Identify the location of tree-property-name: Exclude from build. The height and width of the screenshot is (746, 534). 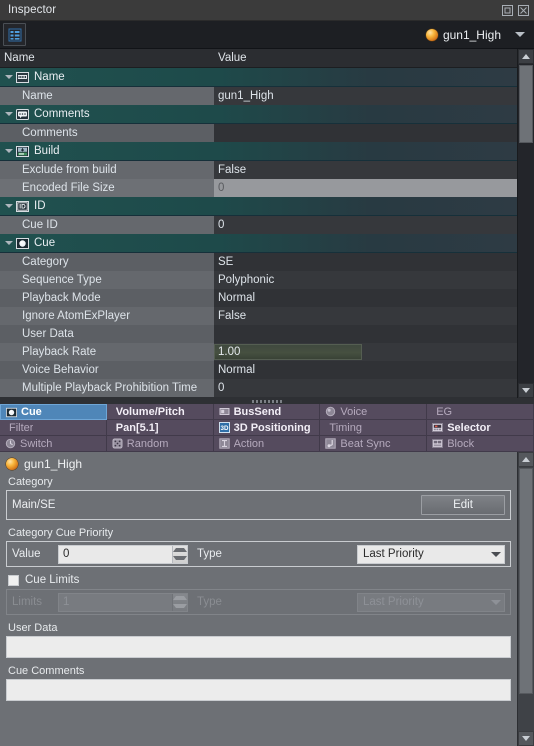
(107, 170).